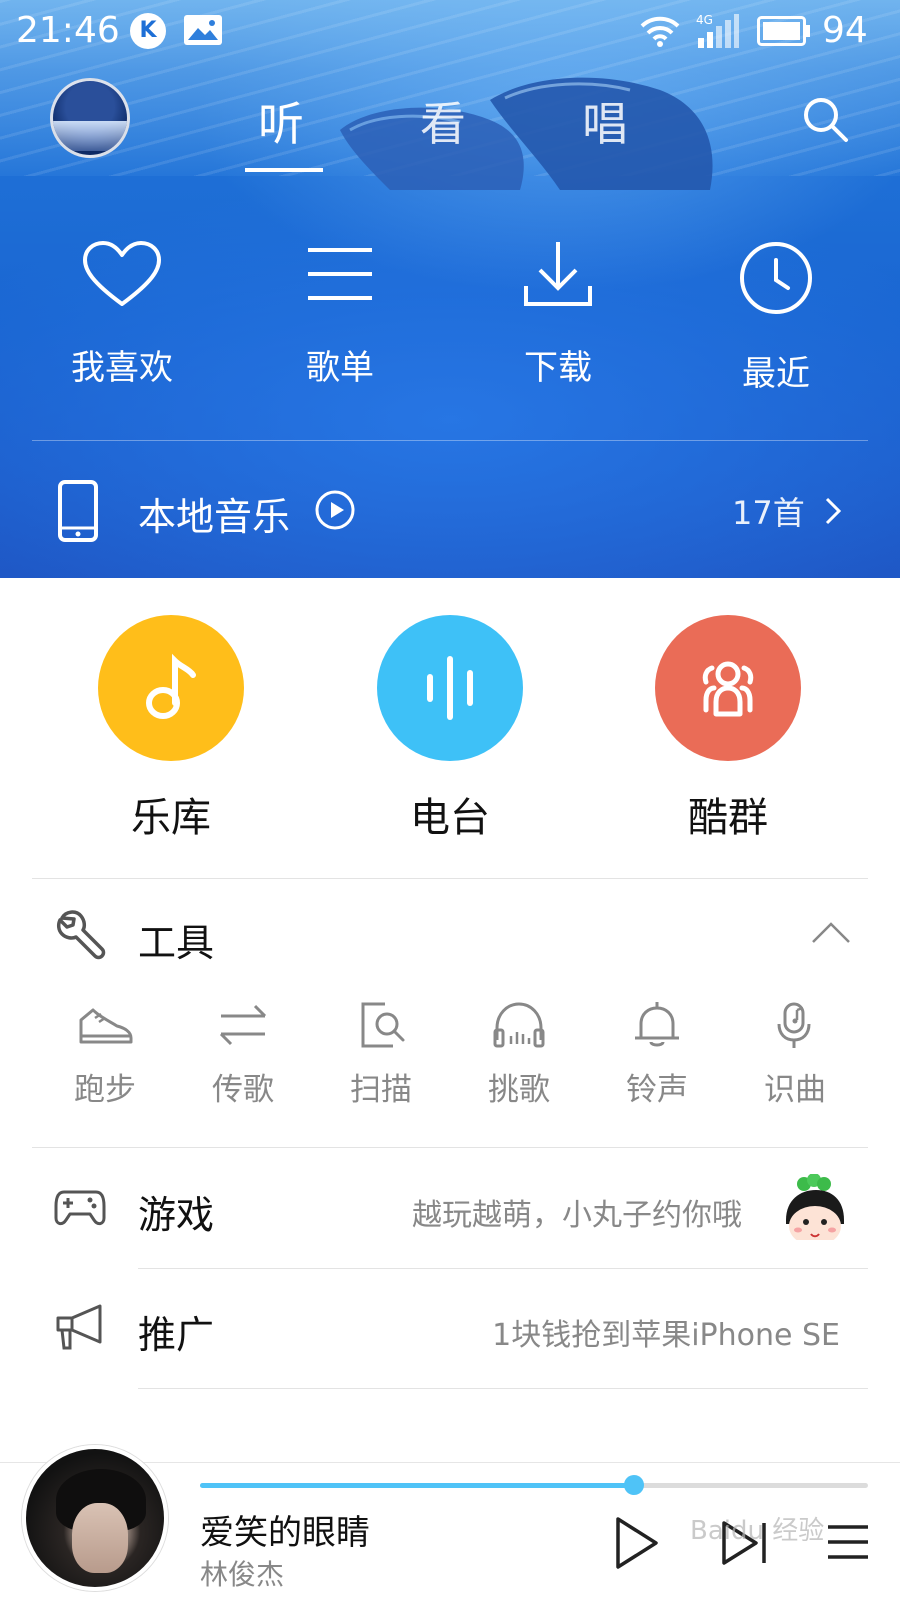  Describe the element at coordinates (203, 30) in the screenshot. I see `gallery-icon` at that location.